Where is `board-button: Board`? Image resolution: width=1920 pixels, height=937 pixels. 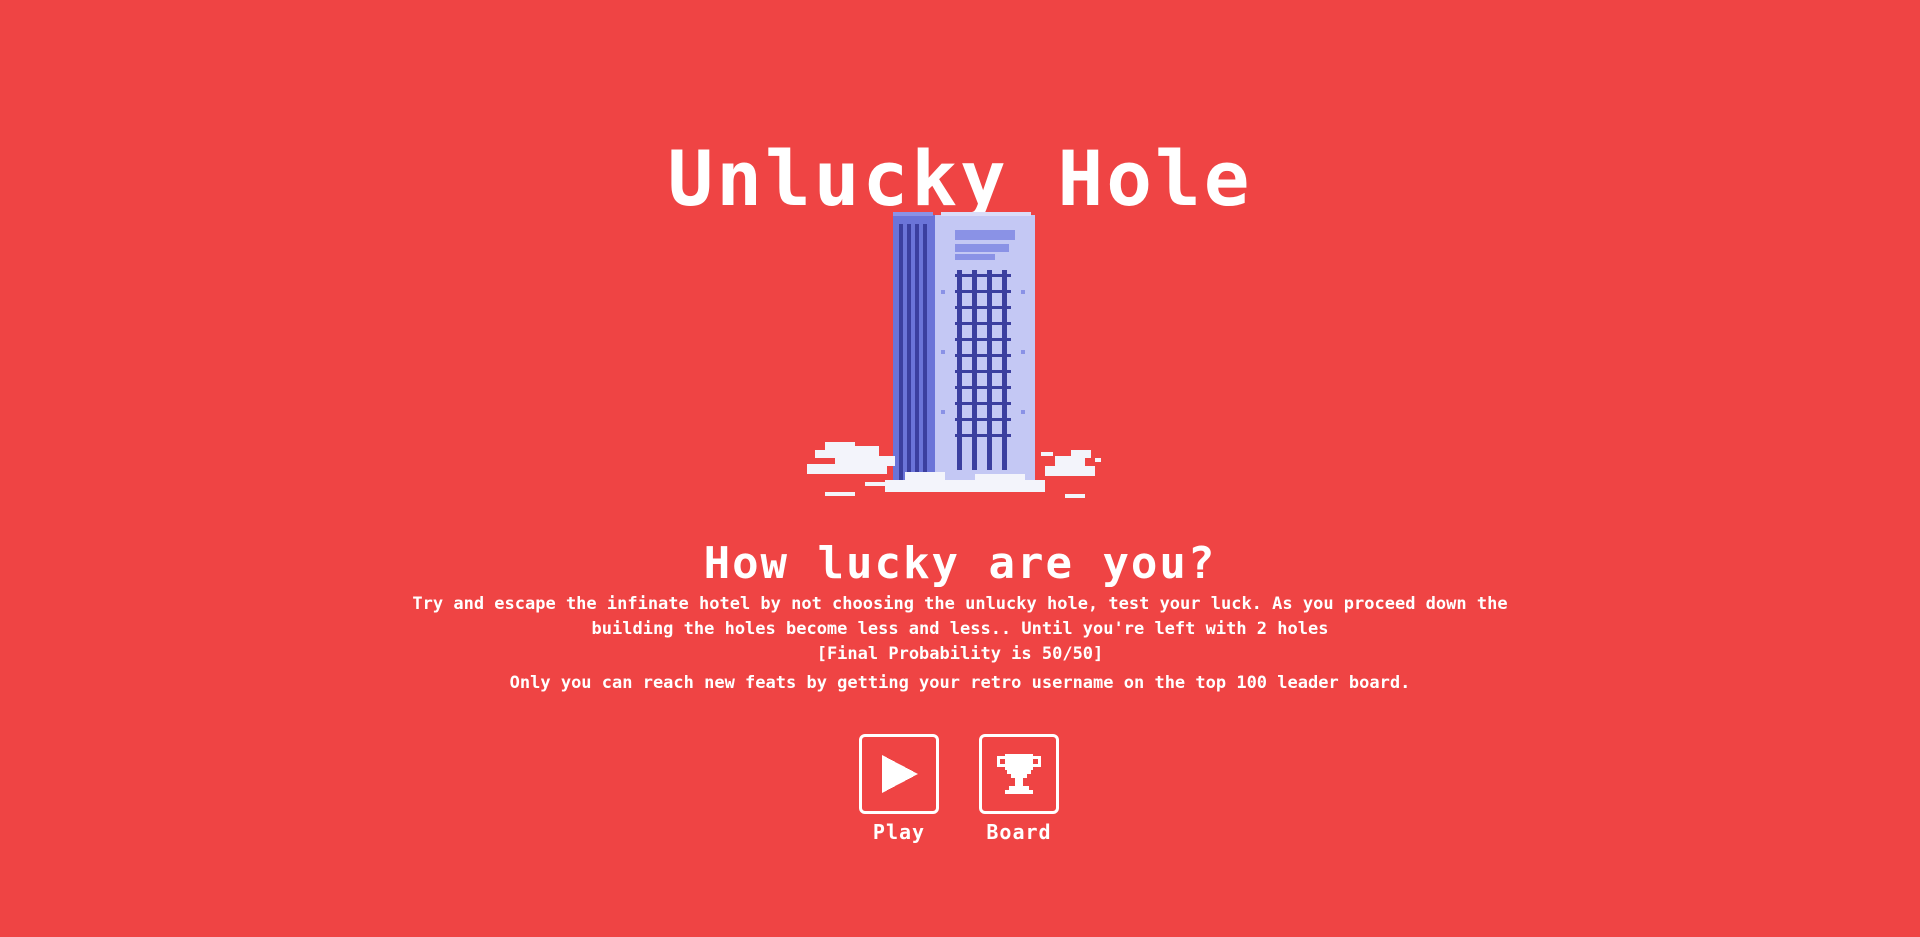 board-button: Board is located at coordinates (1019, 789).